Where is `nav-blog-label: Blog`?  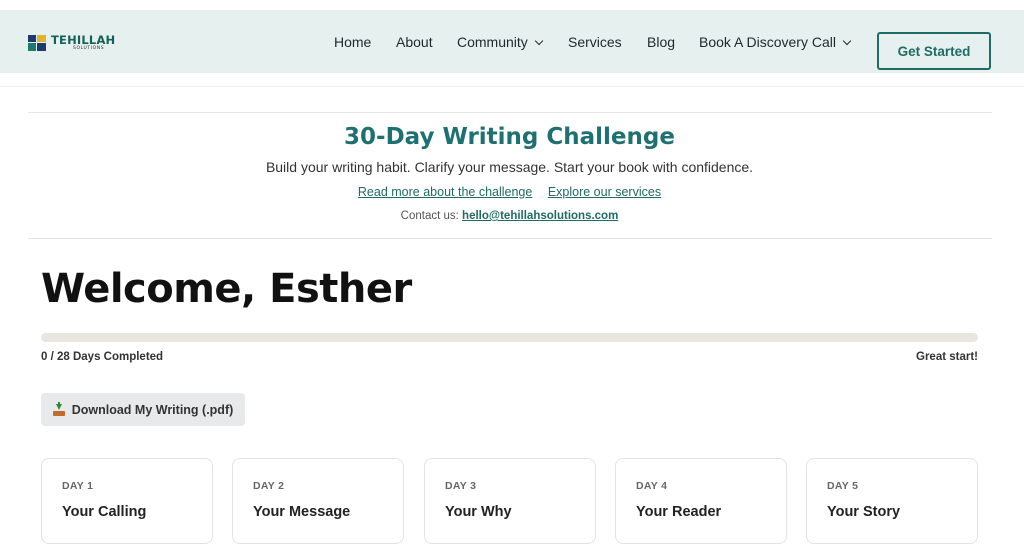 nav-blog-label: Blog is located at coordinates (661, 42).